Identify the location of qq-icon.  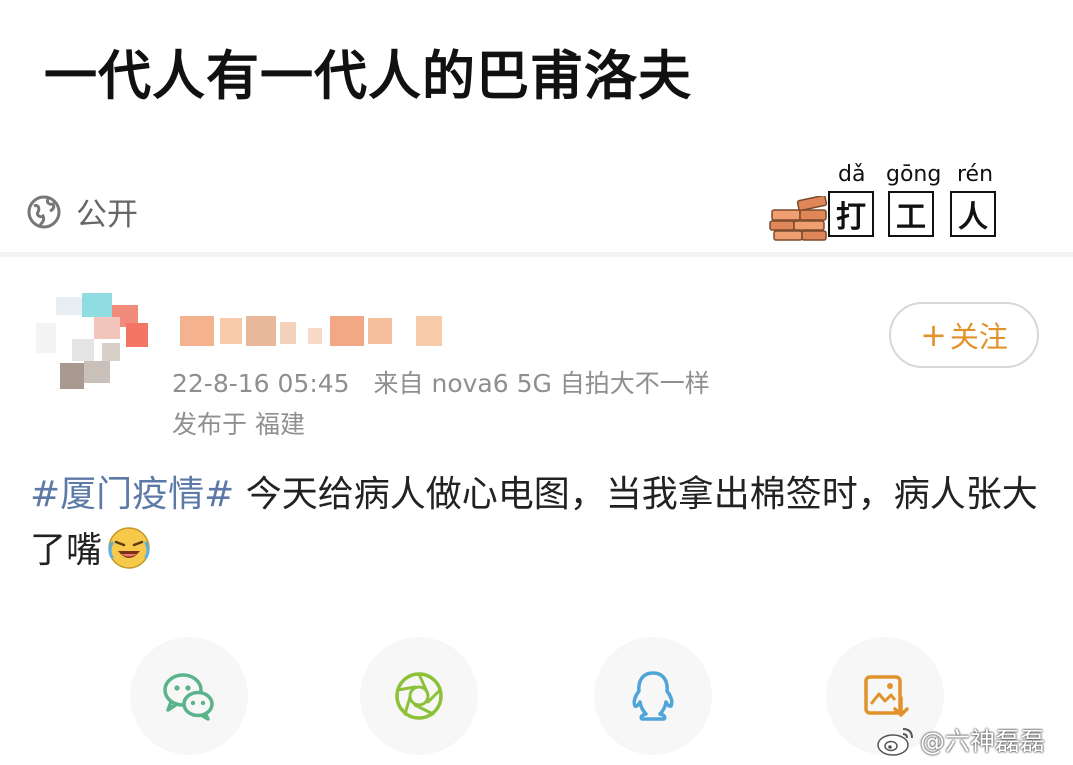
(653, 696).